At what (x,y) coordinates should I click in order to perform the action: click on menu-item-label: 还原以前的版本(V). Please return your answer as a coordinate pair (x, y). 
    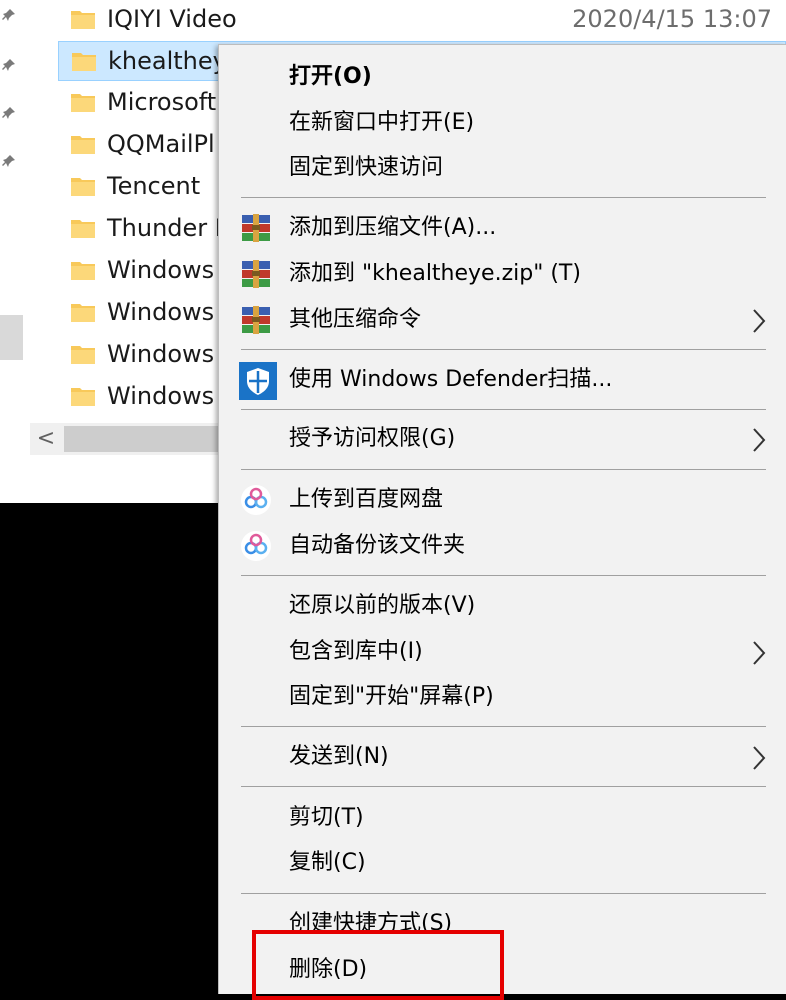
    Looking at the image, I should click on (382, 605).